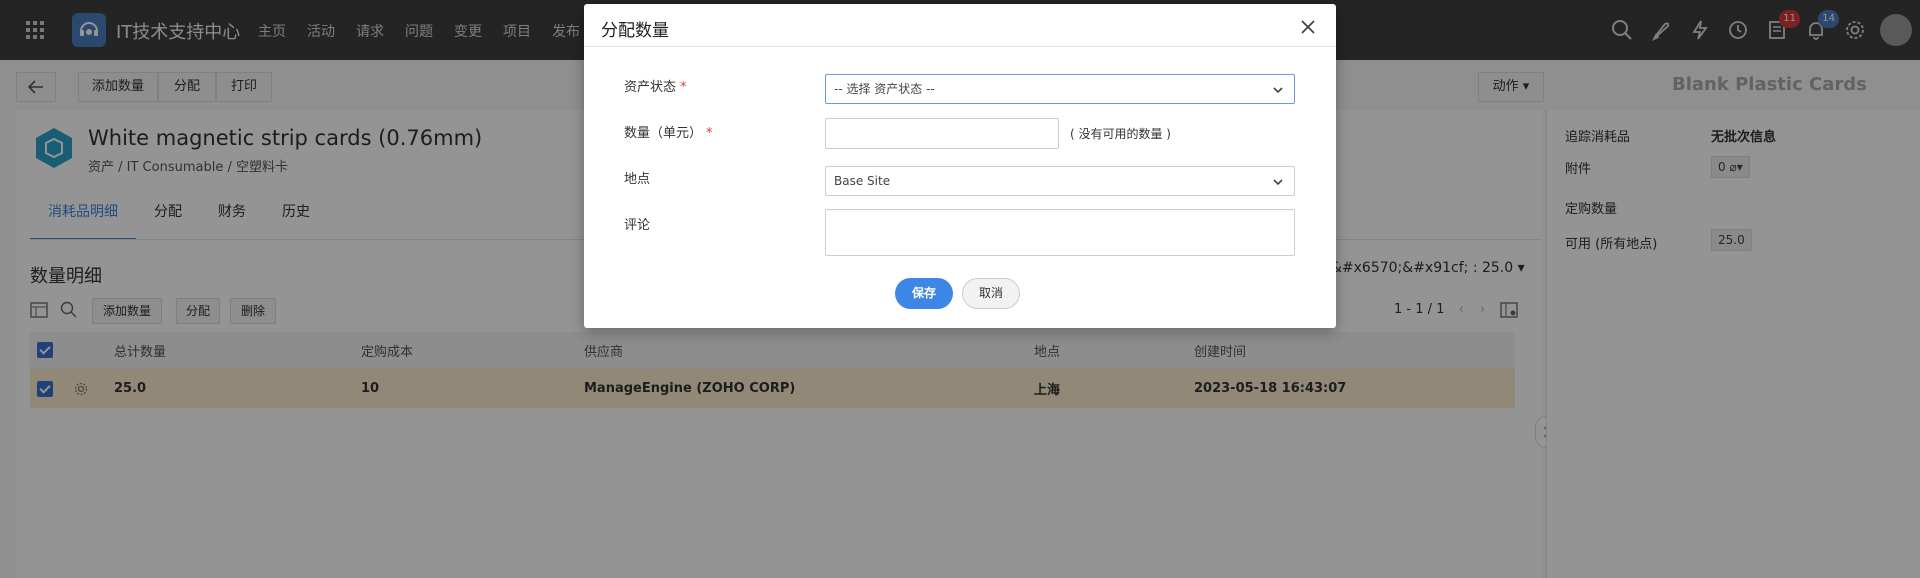  I want to click on asset-status-label-text: 资产状态, so click(650, 87).